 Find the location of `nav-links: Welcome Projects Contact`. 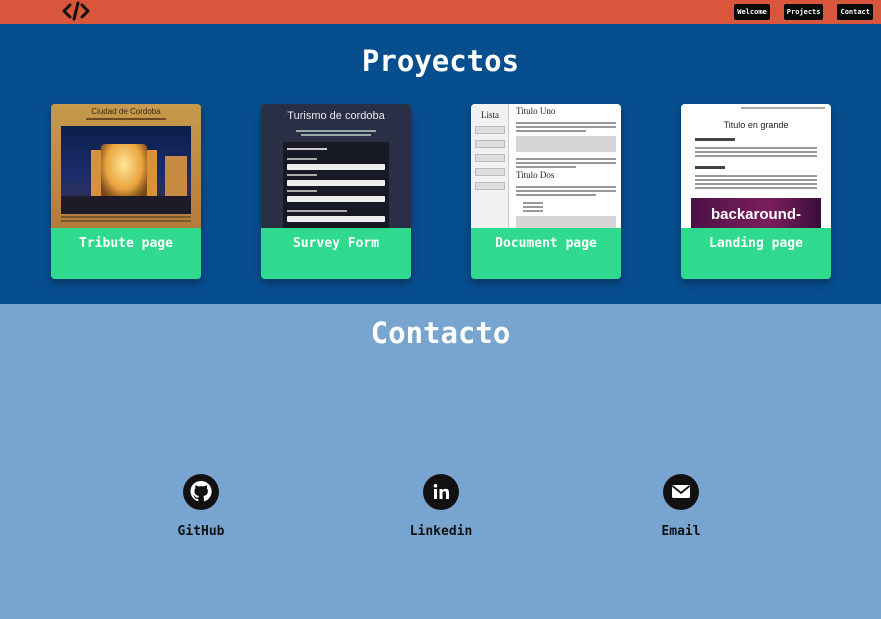

nav-links: Welcome Projects Contact is located at coordinates (803, 12).